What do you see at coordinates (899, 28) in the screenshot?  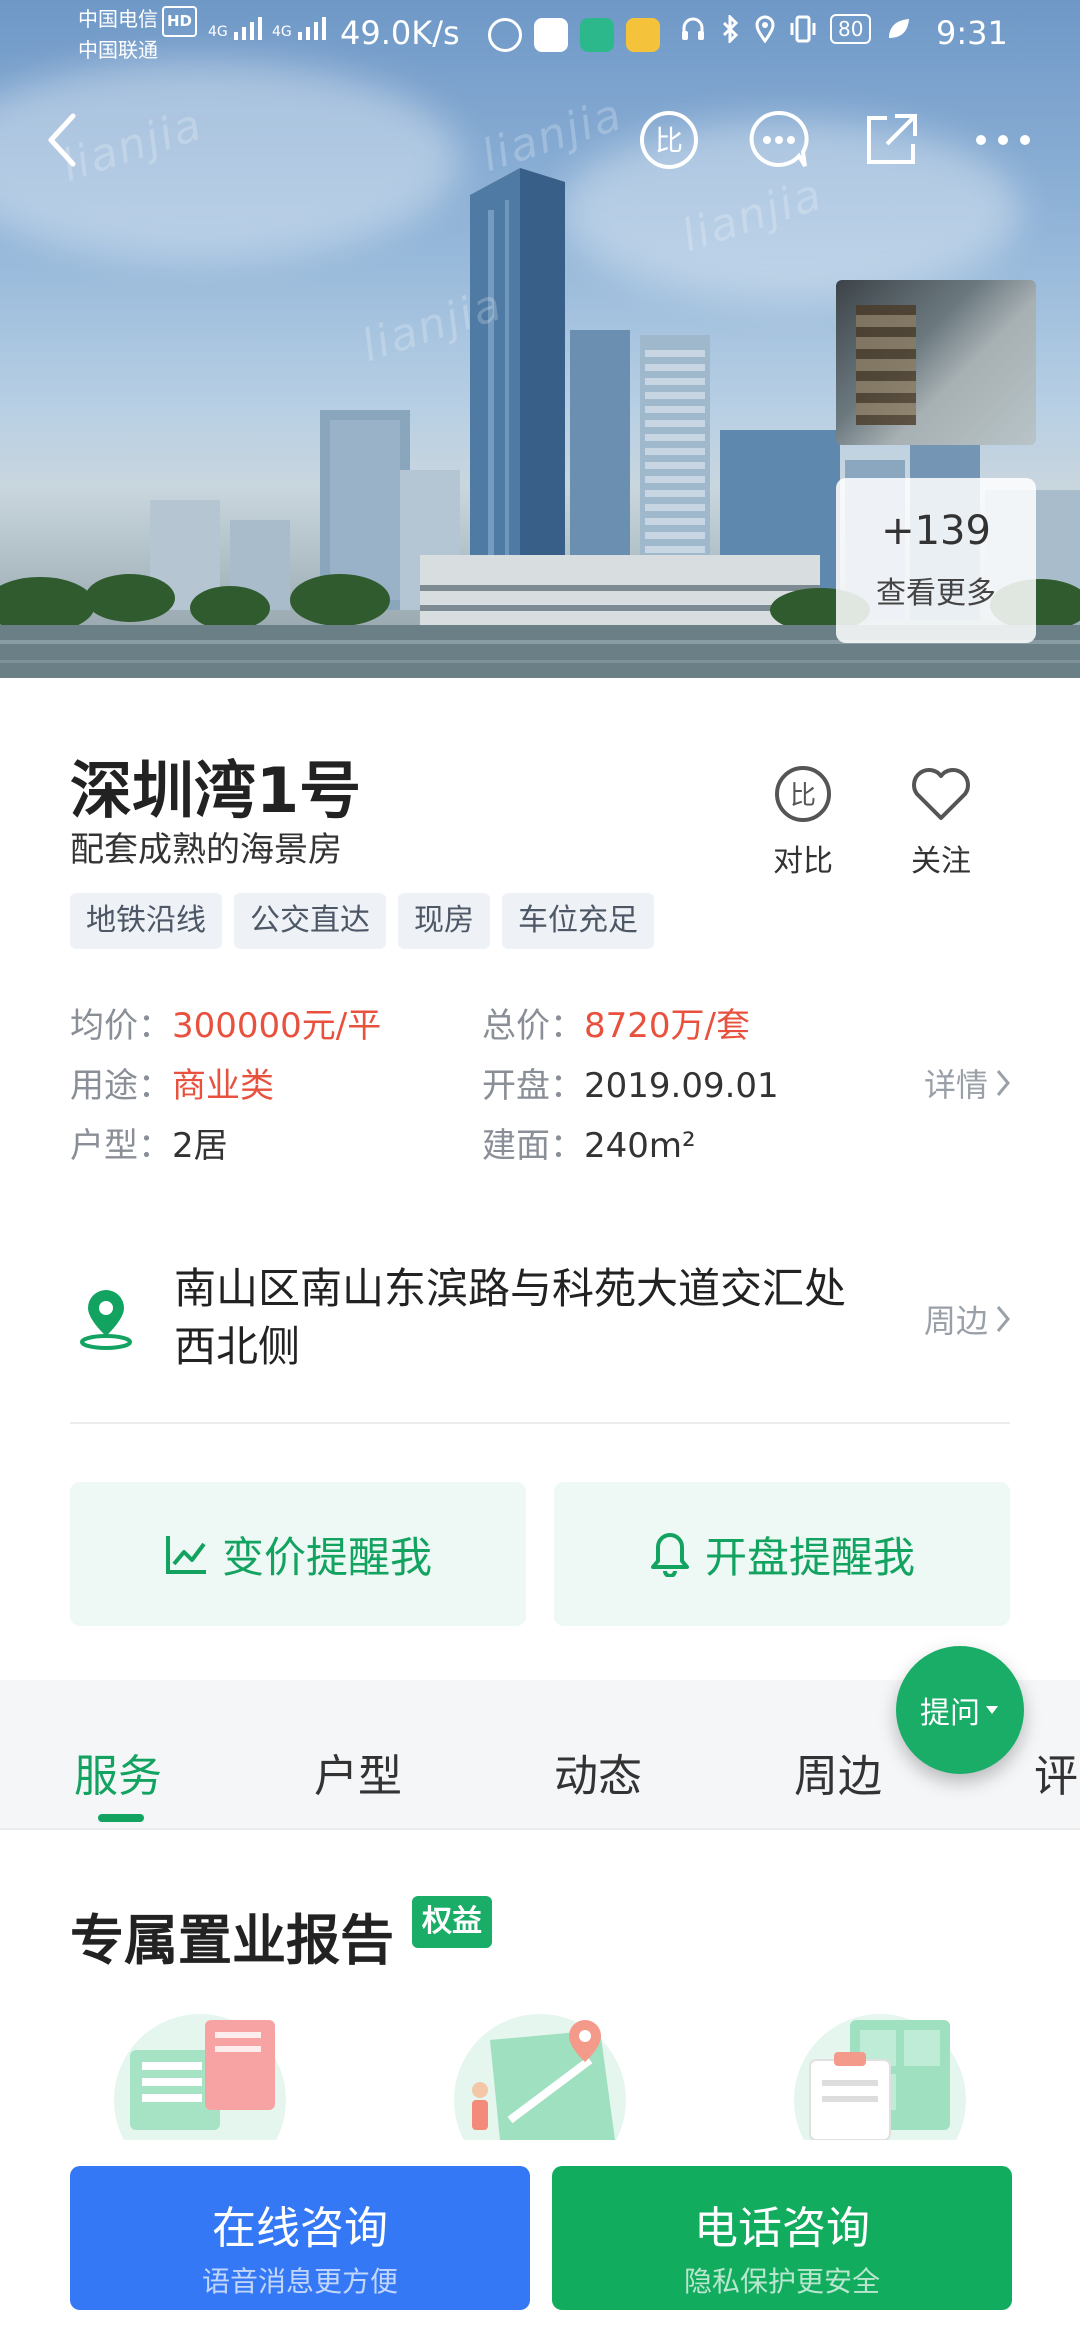 I see `leaf-icon` at bounding box center [899, 28].